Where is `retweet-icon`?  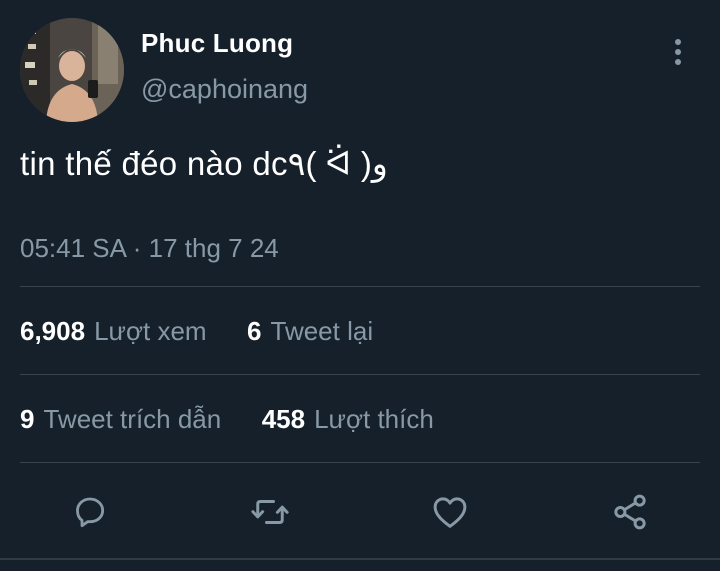 retweet-icon is located at coordinates (270, 512).